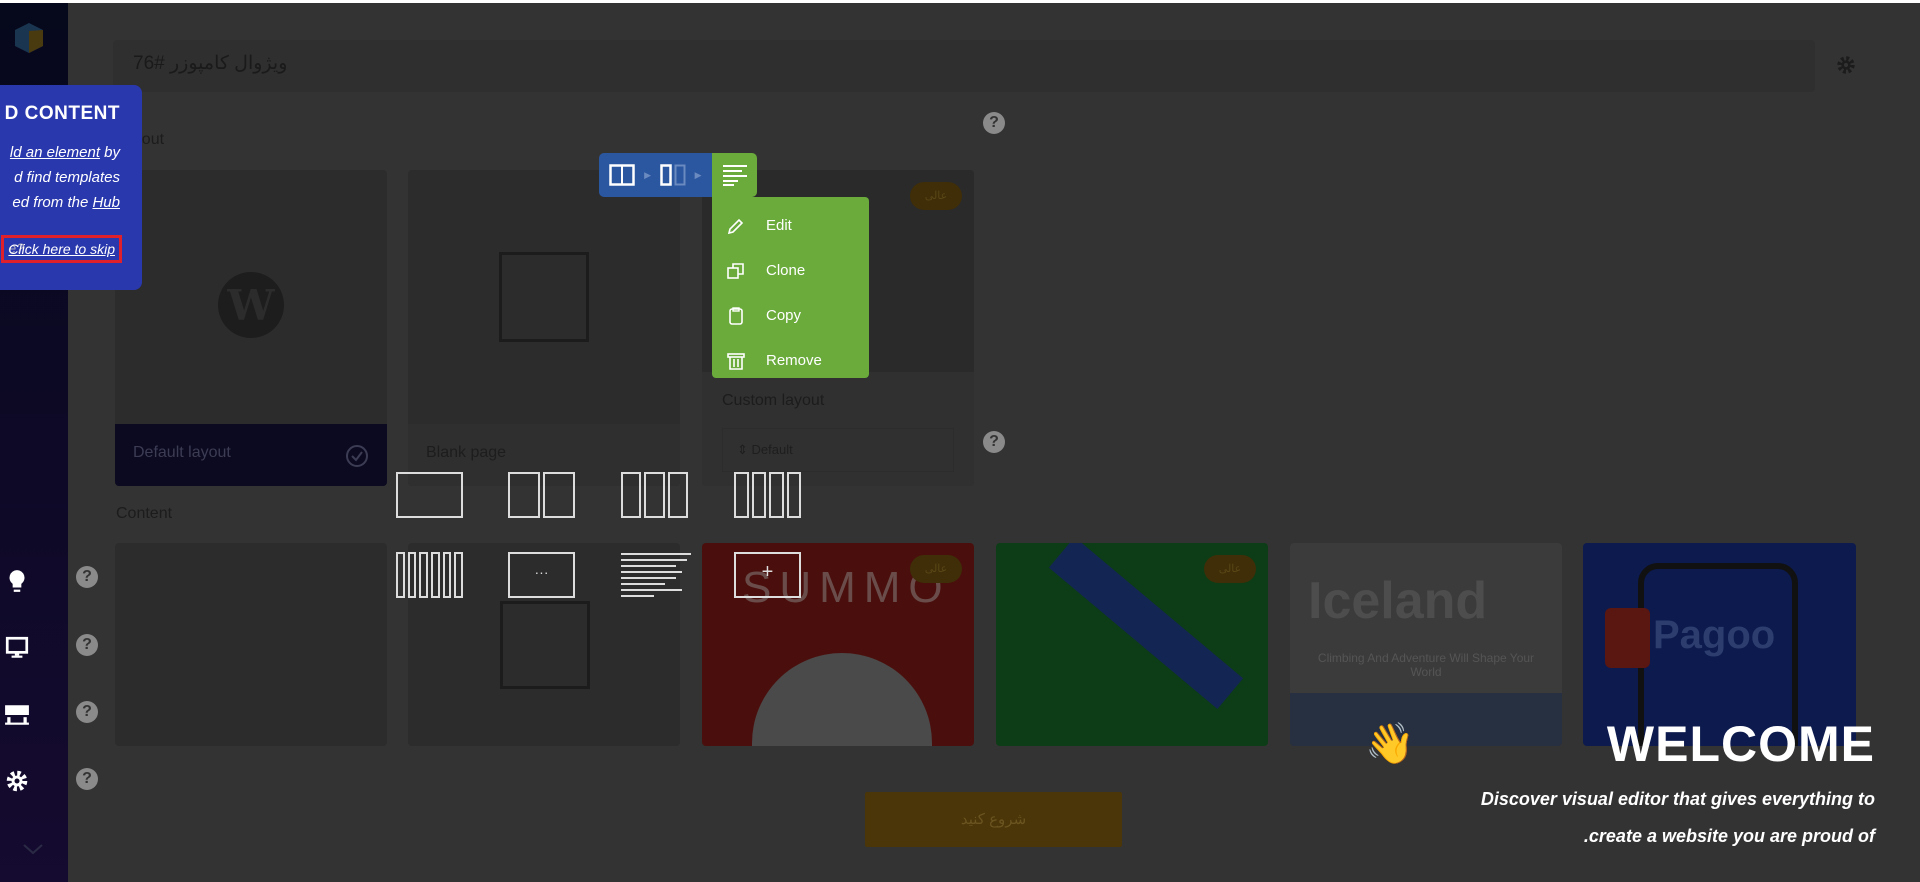 Image resolution: width=1920 pixels, height=882 pixels. Describe the element at coordinates (33, 849) in the screenshot. I see `chevron-down-icon` at that location.